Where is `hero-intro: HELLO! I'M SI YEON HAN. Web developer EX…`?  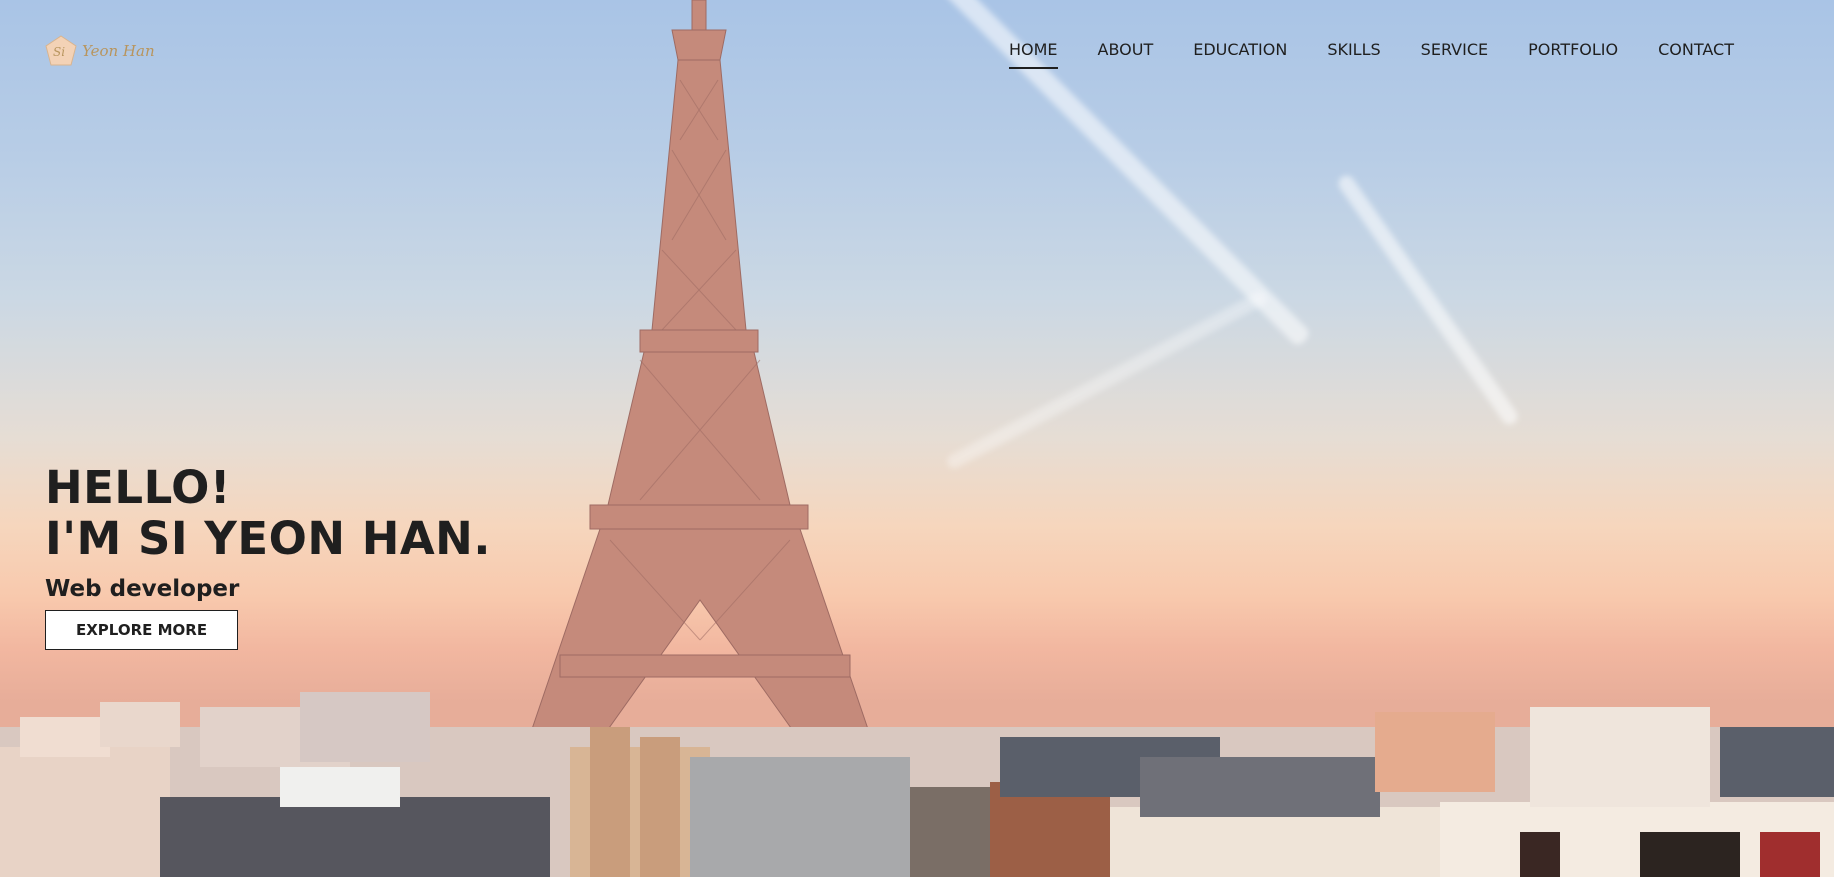 hero-intro: HELLO! I'M SI YEON HAN. Web developer EX… is located at coordinates (268, 556).